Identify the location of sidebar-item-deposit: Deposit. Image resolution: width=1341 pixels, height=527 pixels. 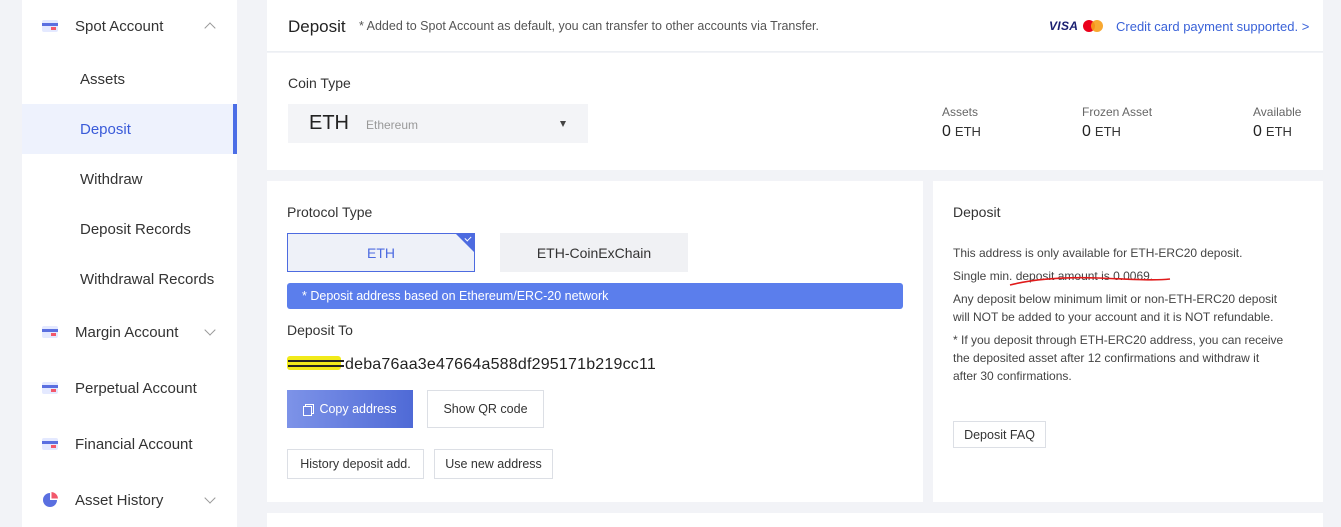
(129, 129).